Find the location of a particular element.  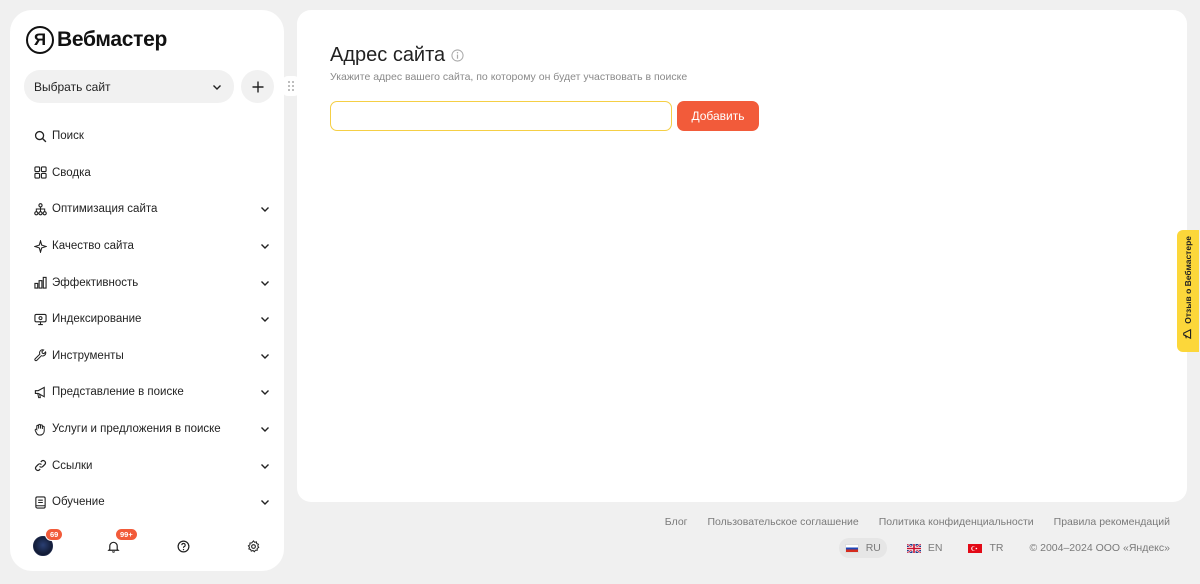

settings-button is located at coordinates (253, 546).